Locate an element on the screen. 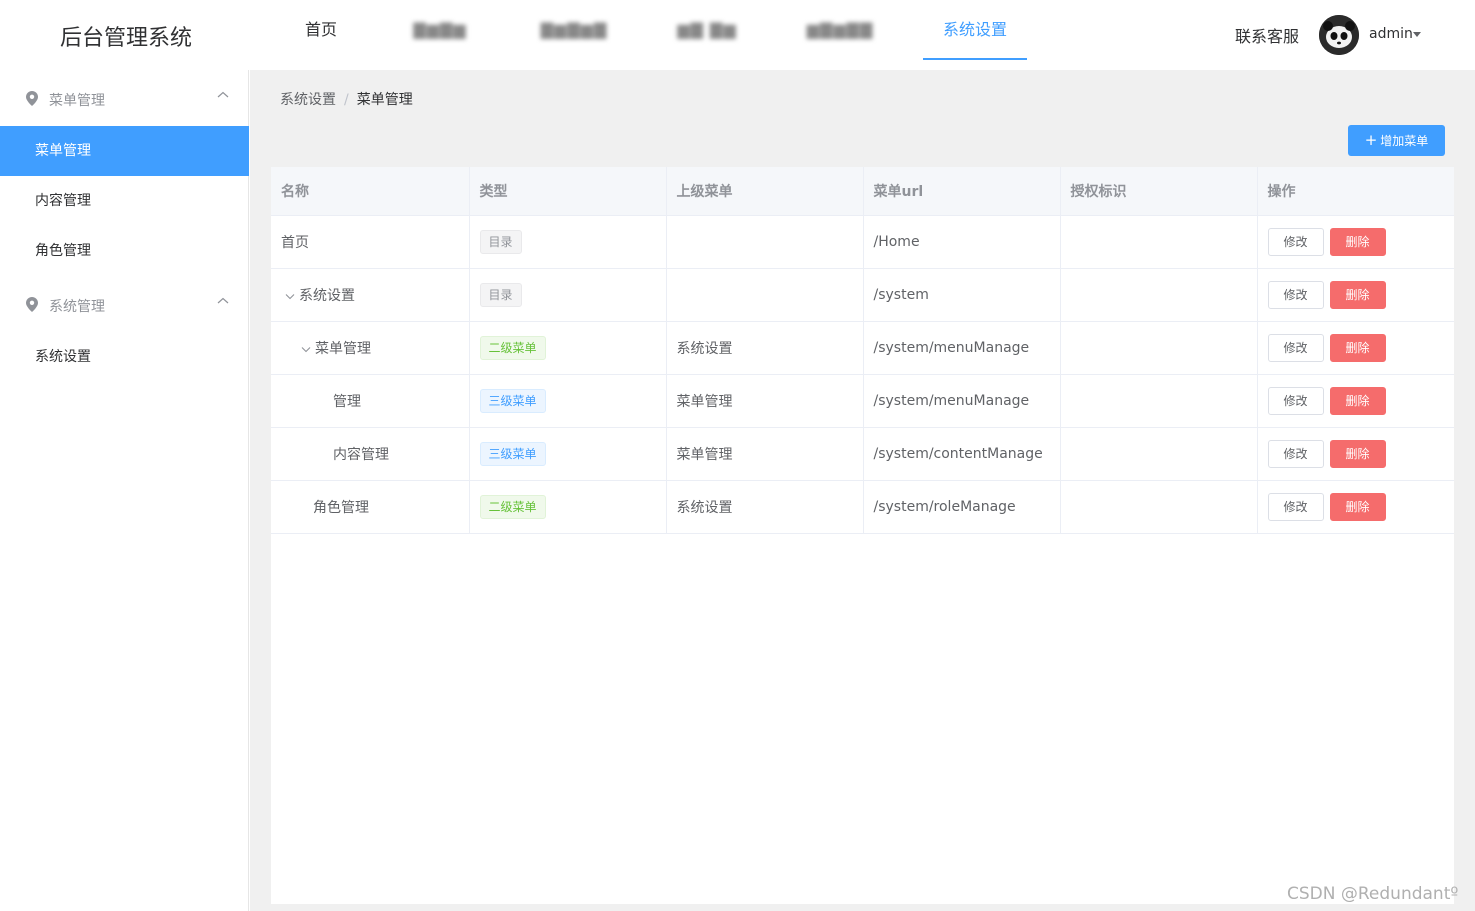 The width and height of the screenshot is (1475, 911). column-header-type: 类型 is located at coordinates (568, 191).